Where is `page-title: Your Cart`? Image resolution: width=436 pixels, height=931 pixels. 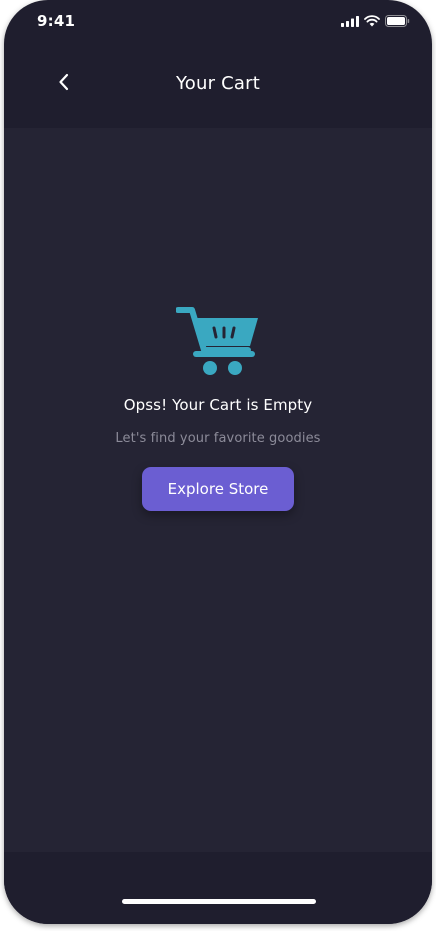
page-title: Your Cart is located at coordinates (217, 83).